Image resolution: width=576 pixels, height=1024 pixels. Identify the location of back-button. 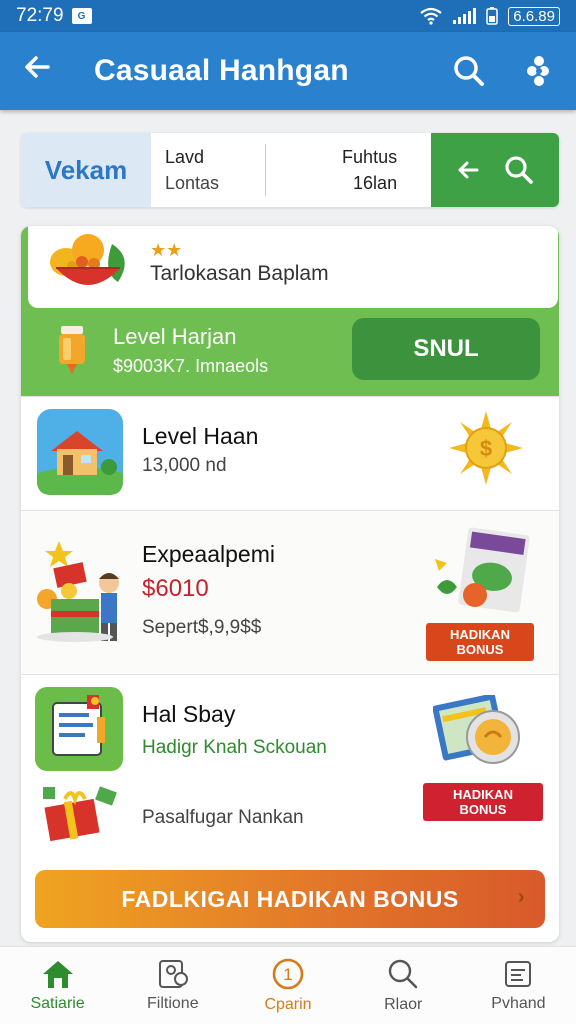
(42, 71).